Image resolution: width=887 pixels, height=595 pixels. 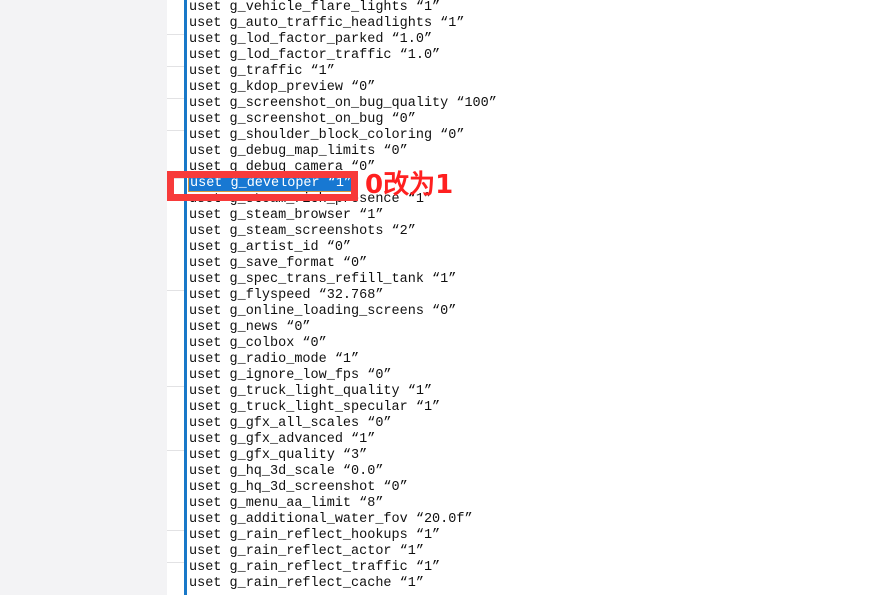 What do you see at coordinates (298, 488) in the screenshot?
I see `config-line: uset g_hq_3d_screenshot “0”` at bounding box center [298, 488].